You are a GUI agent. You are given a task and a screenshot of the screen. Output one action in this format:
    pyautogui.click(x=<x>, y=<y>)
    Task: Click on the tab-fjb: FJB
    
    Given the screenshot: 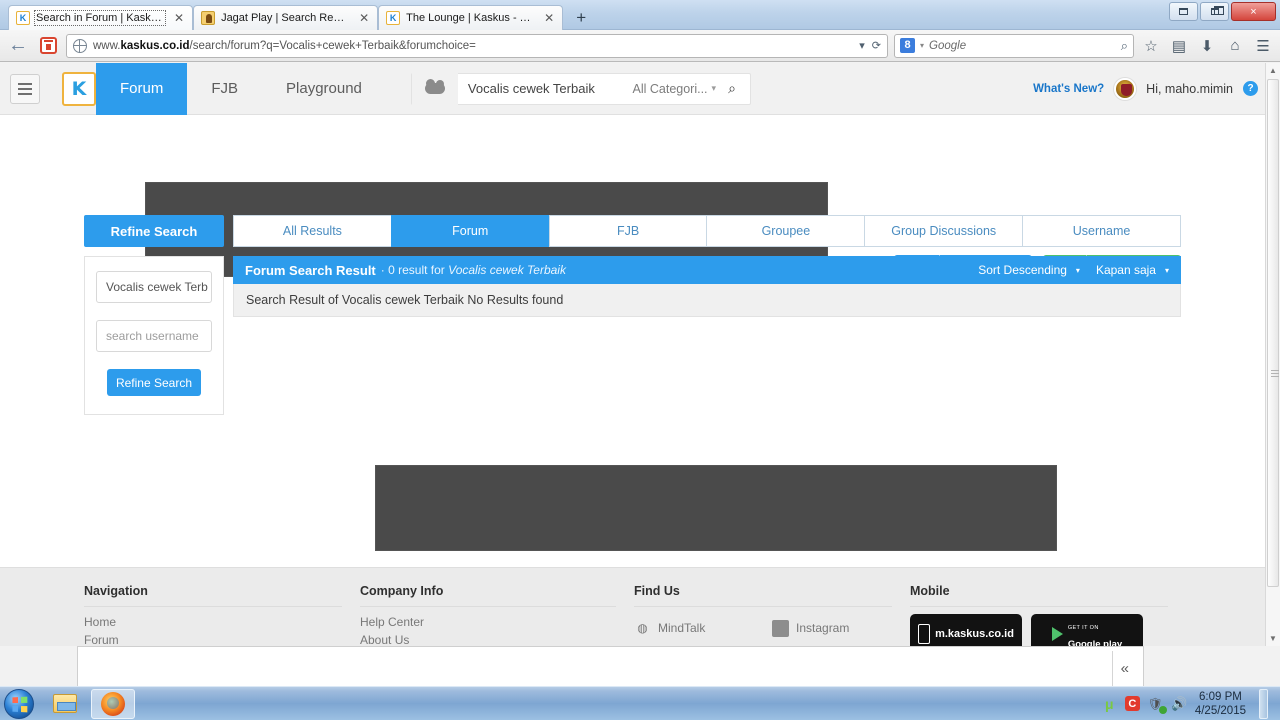 What is the action you would take?
    pyautogui.click(x=627, y=231)
    